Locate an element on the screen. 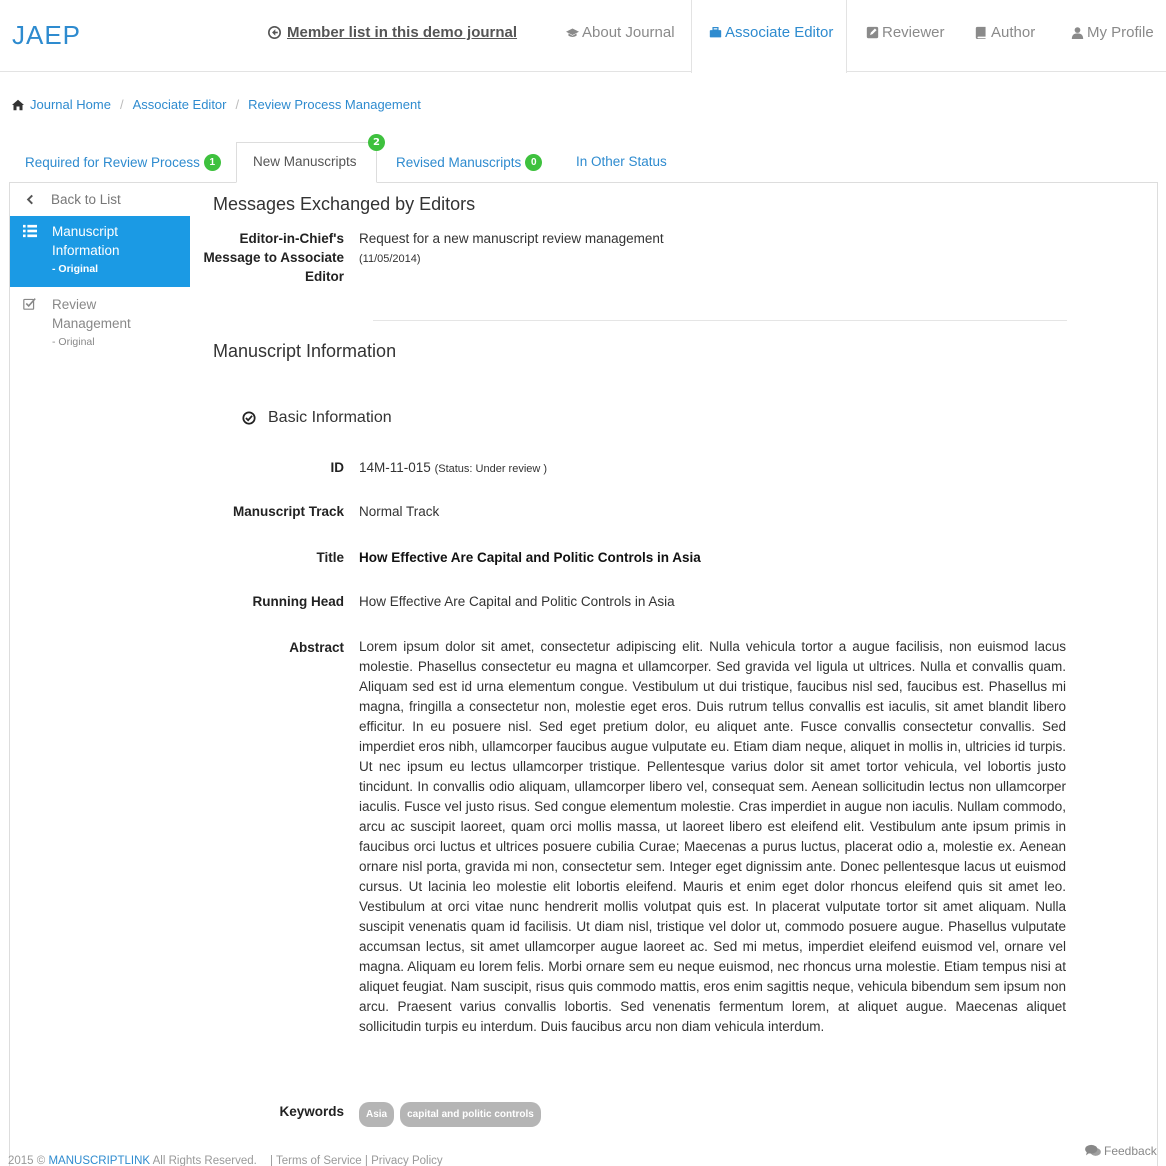 This screenshot has height=1166, width=1166. keyword-tag: capital and politic controls is located at coordinates (470, 1114).